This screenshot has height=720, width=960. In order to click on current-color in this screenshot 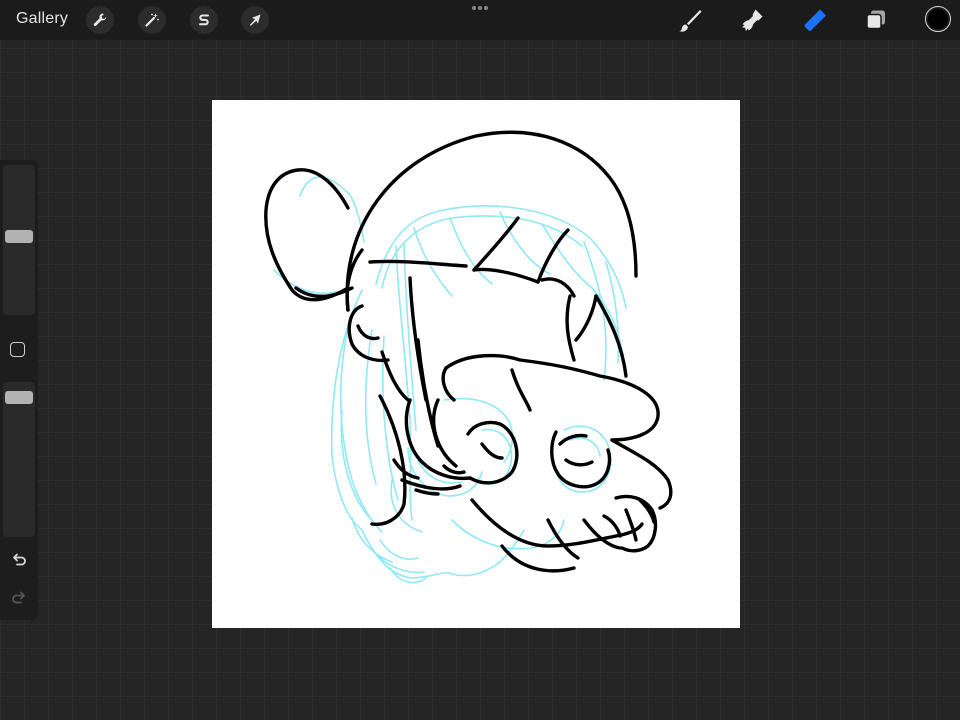, I will do `click(938, 19)`.